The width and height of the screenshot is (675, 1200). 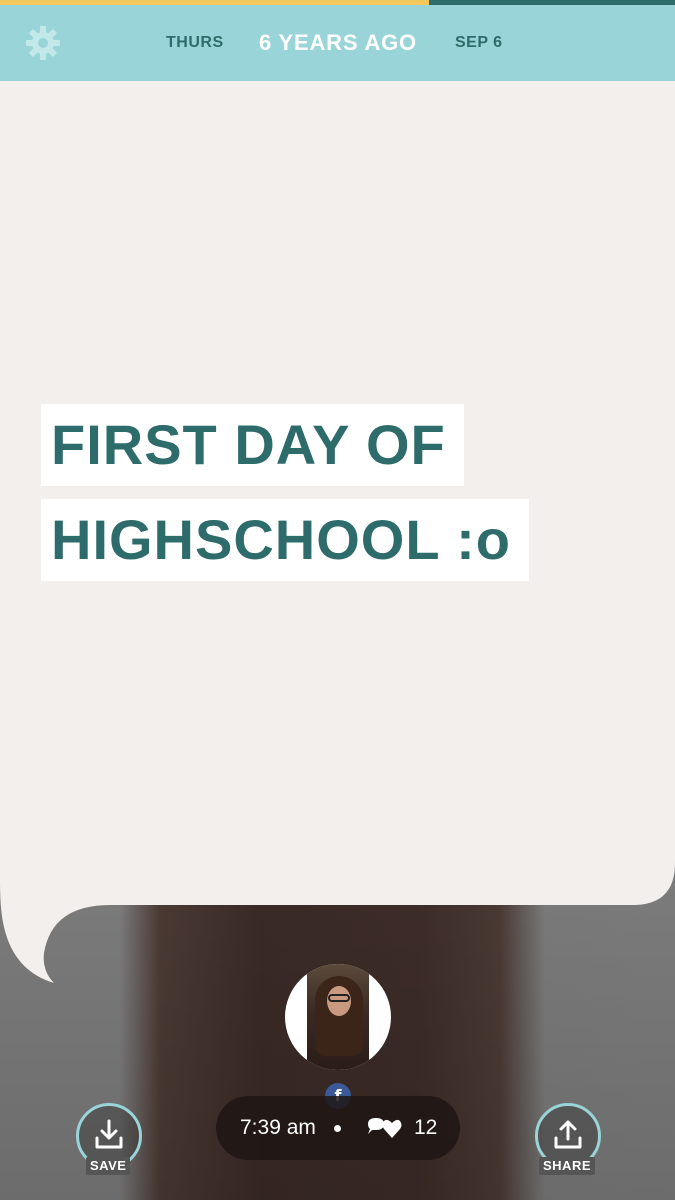 I want to click on memory-title-line-1: FIRST DAY OF, so click(x=252, y=445).